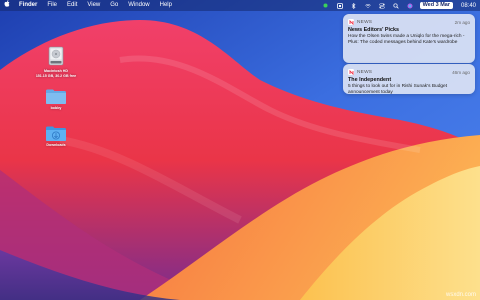 The width and height of the screenshot is (480, 300). What do you see at coordinates (468, 6) in the screenshot?
I see `clock-display: 08:40` at bounding box center [468, 6].